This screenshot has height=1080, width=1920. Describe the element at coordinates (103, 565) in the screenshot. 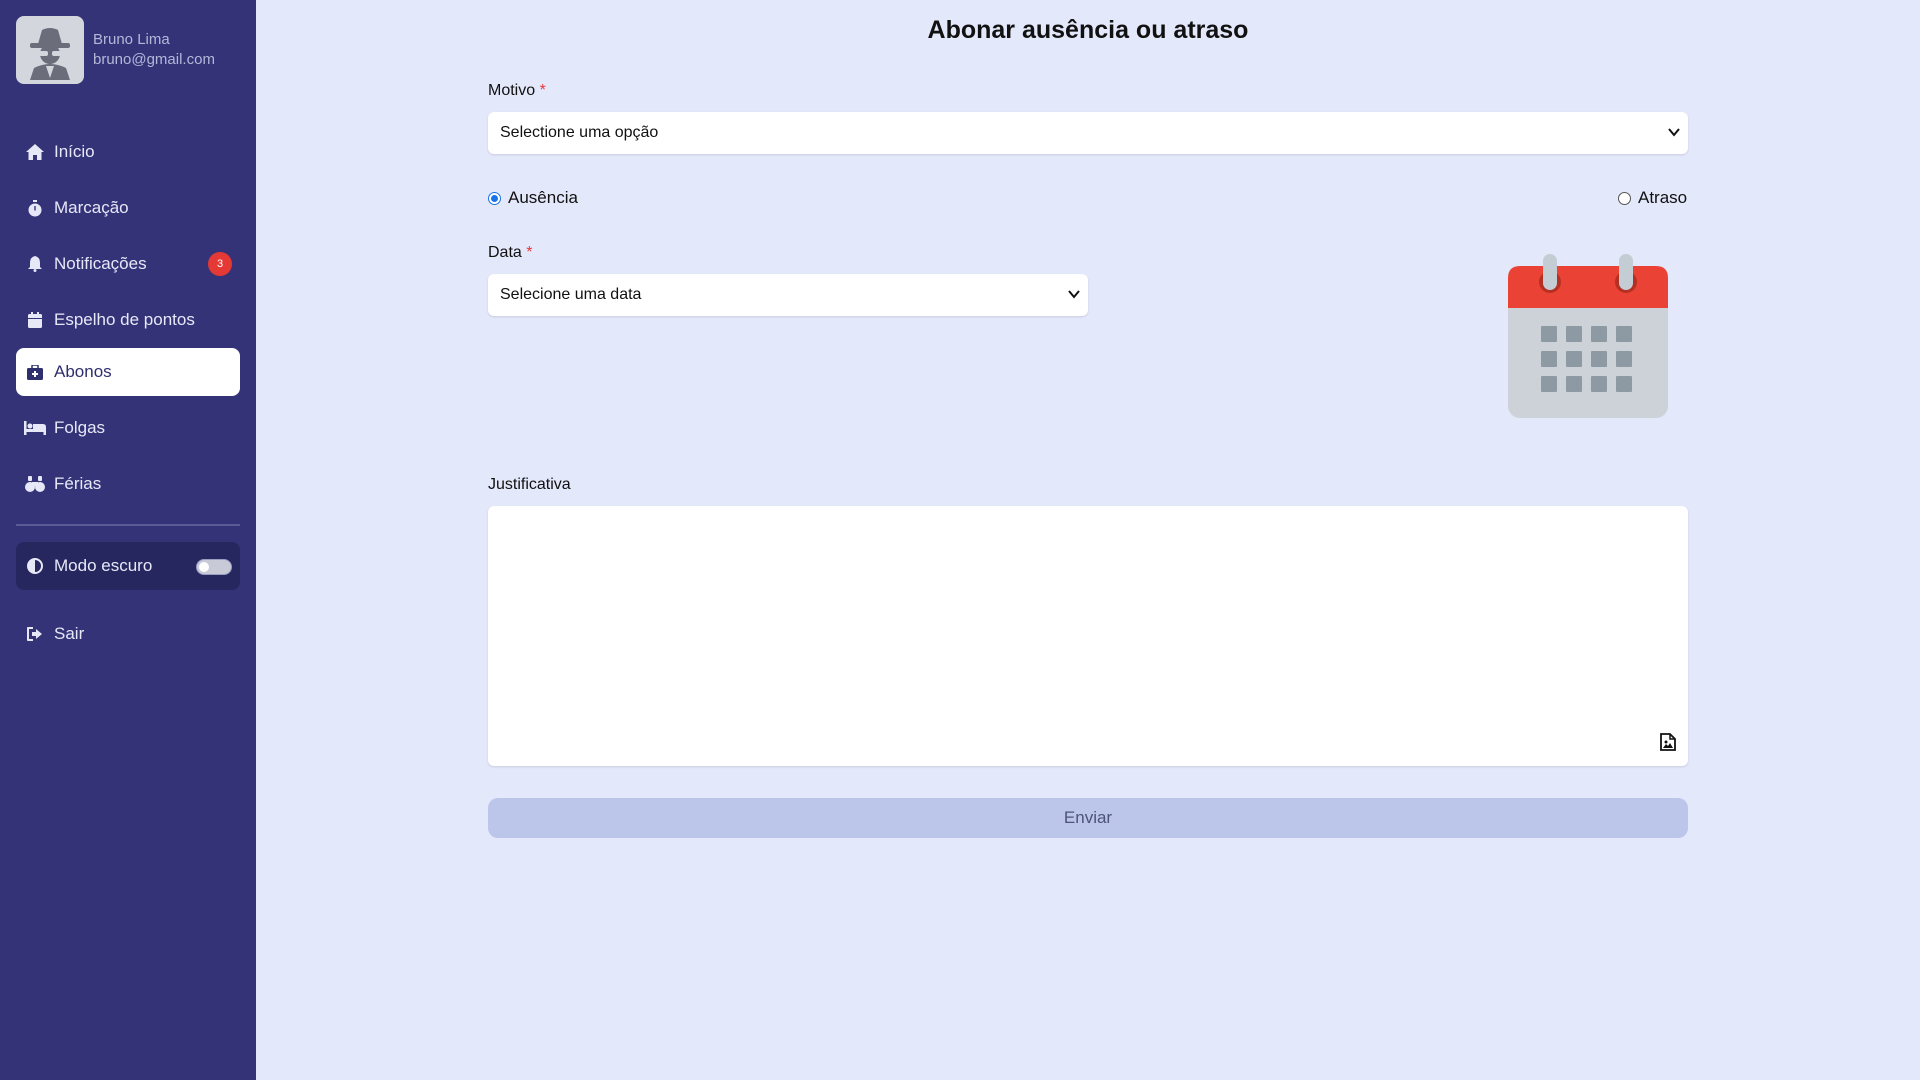

I see `dark-mode-label: Modo escuro` at that location.